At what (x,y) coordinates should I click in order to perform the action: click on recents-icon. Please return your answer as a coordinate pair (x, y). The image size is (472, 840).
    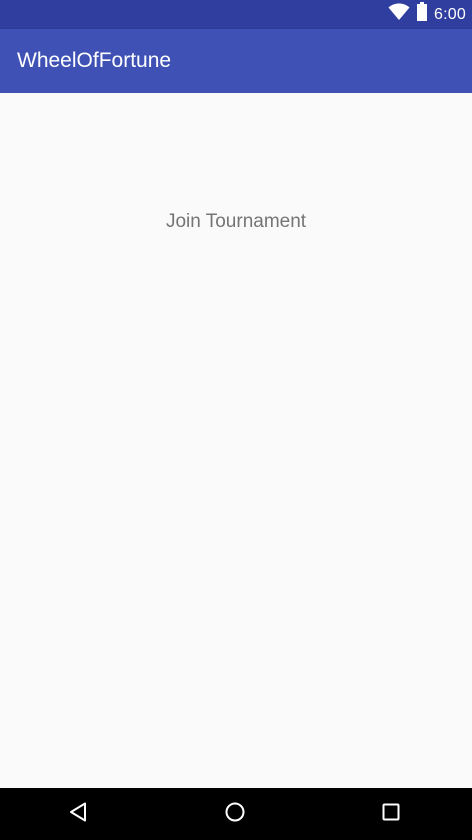
    Looking at the image, I should click on (391, 814).